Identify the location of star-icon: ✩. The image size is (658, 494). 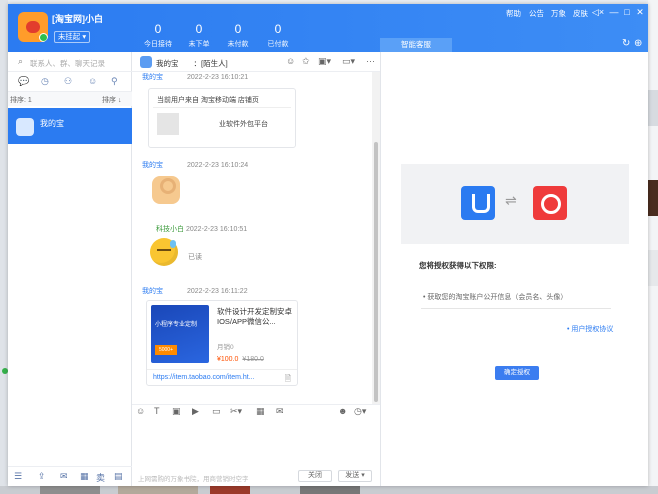
(306, 61).